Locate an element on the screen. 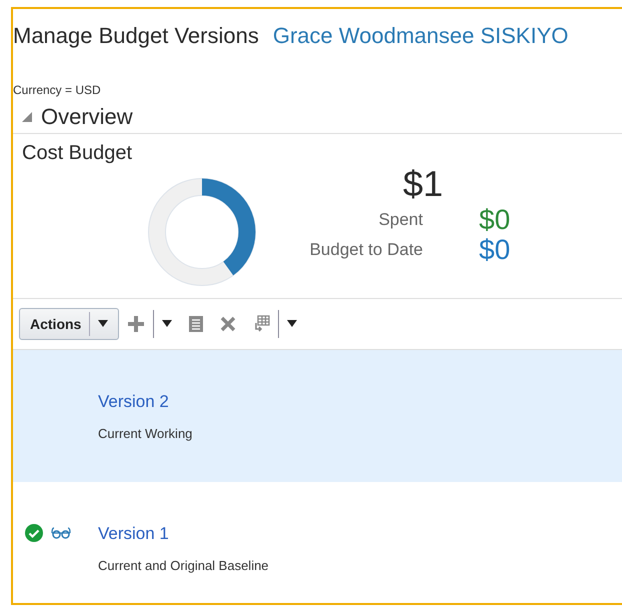 This screenshot has height=609, width=622. version-link: Version 1 is located at coordinates (183, 534).